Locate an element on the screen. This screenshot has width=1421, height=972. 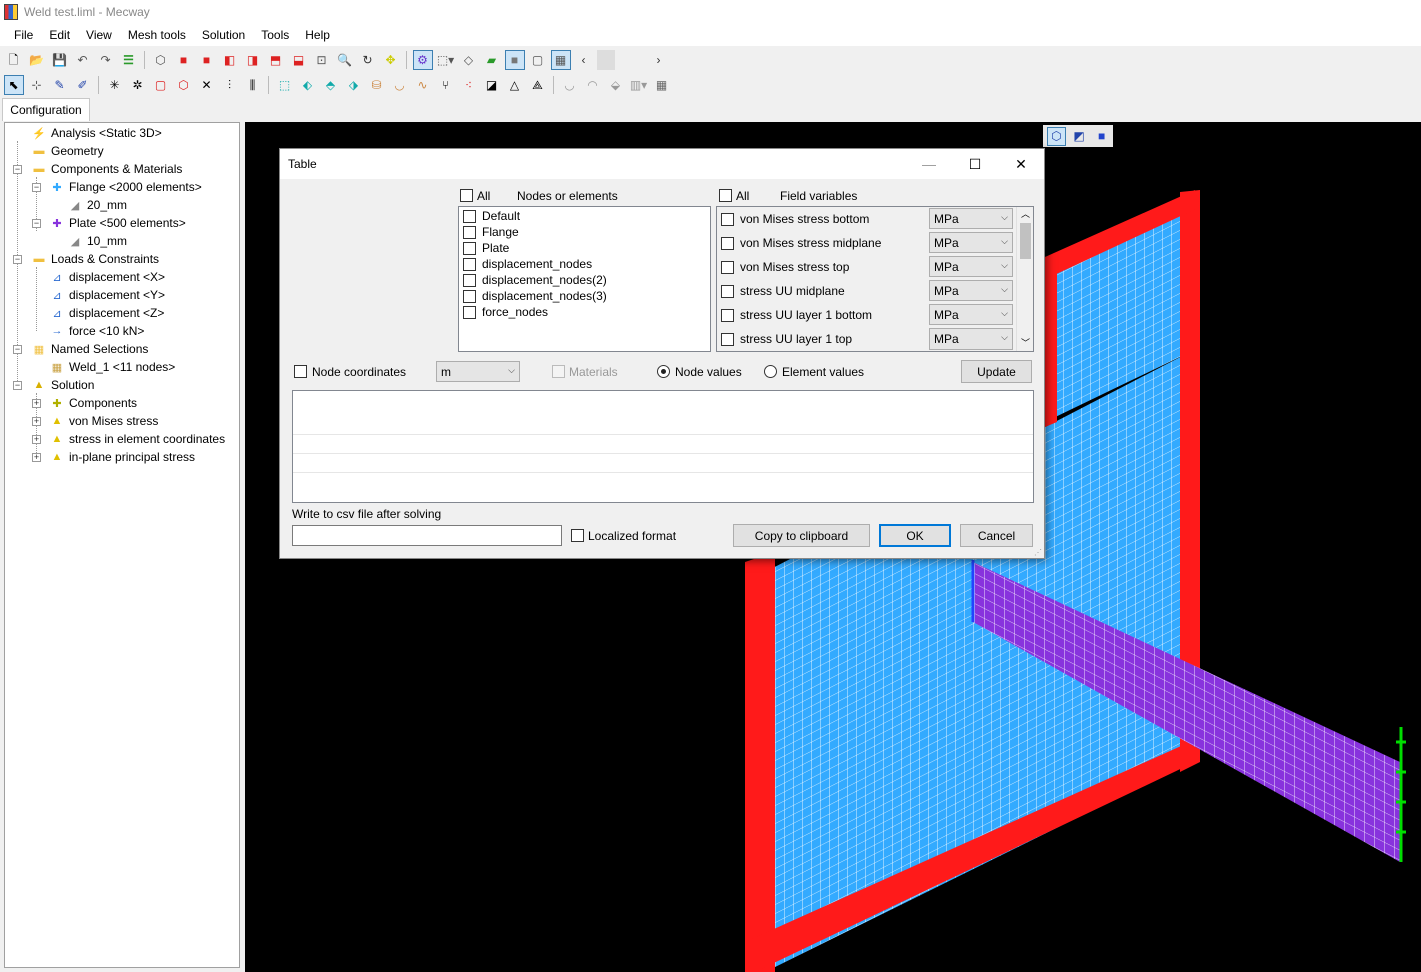
toolbar-slider is located at coordinates (606, 60).